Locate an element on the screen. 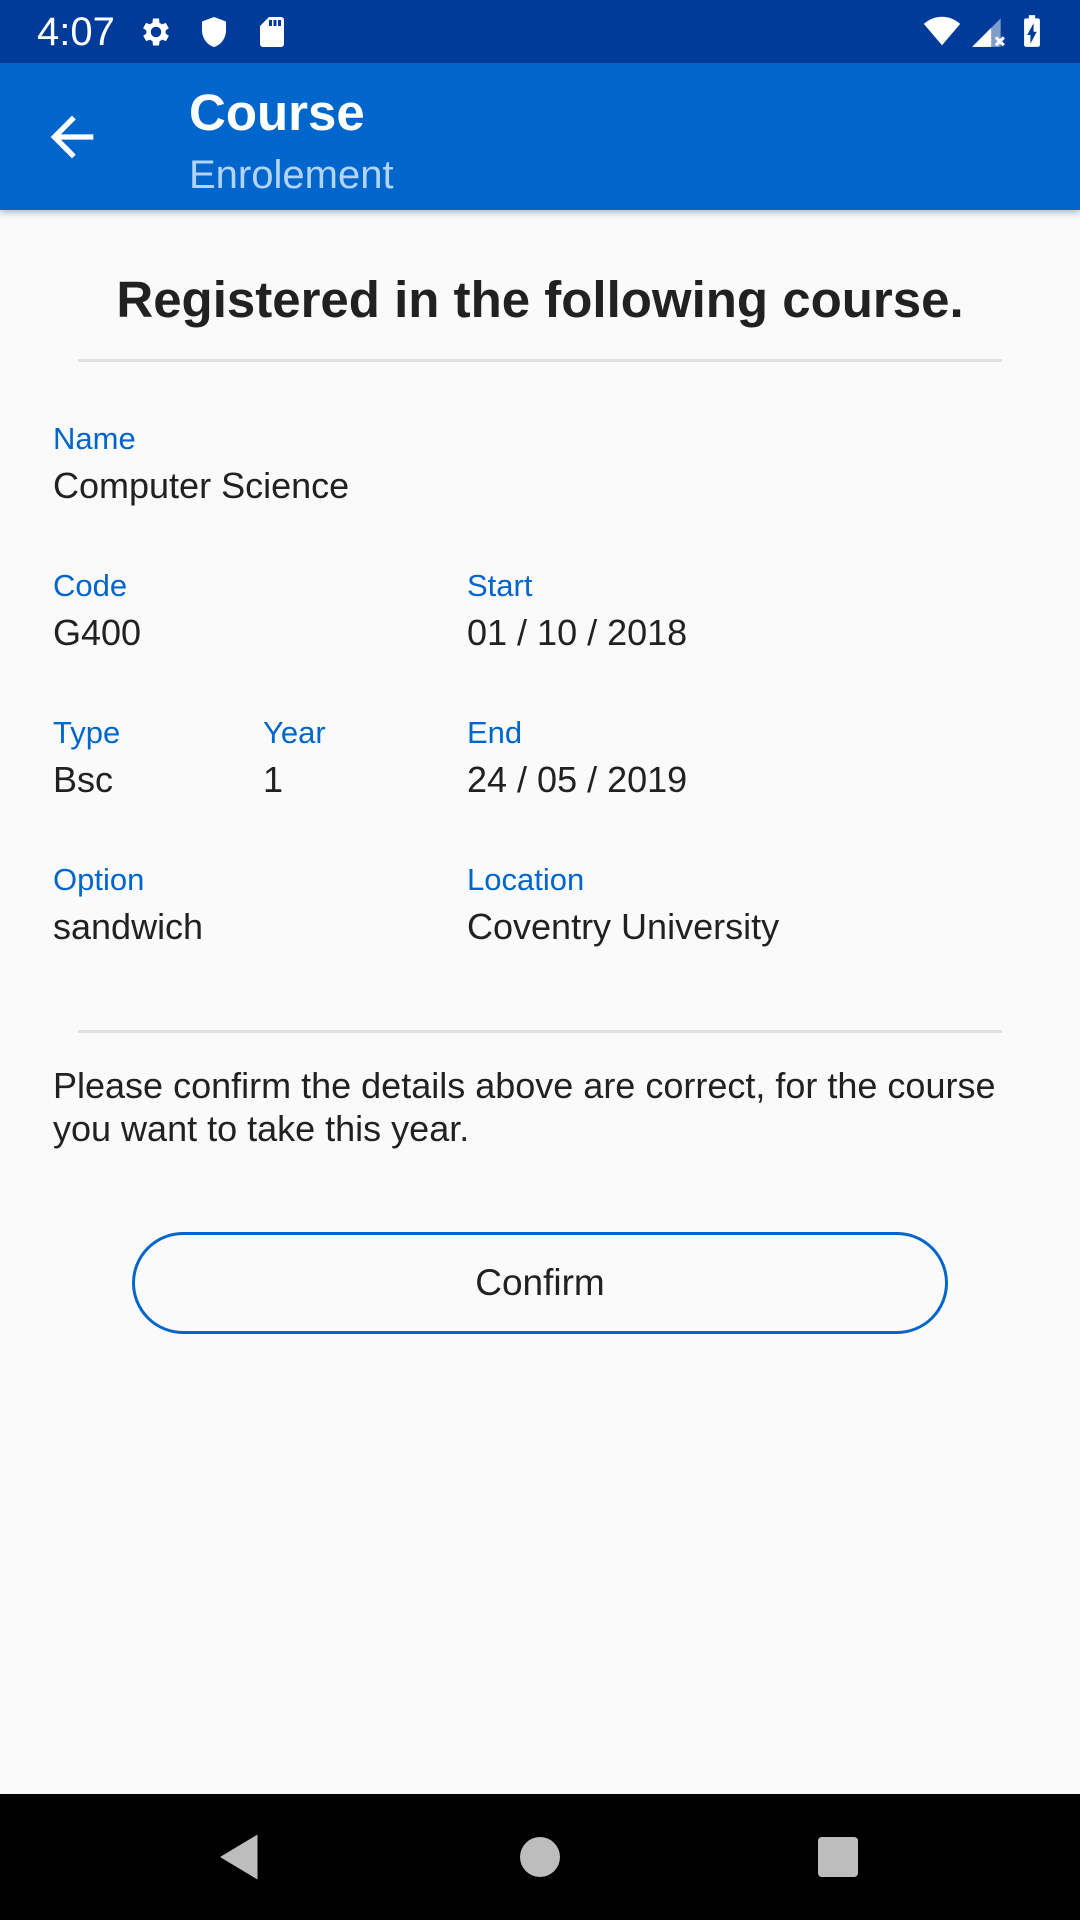 The height and width of the screenshot is (1920, 1080). end-label: End is located at coordinates (495, 732).